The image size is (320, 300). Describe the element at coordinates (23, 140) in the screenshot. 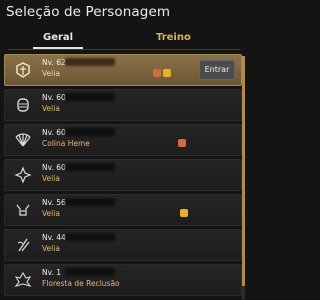

I see `fan-icon` at that location.